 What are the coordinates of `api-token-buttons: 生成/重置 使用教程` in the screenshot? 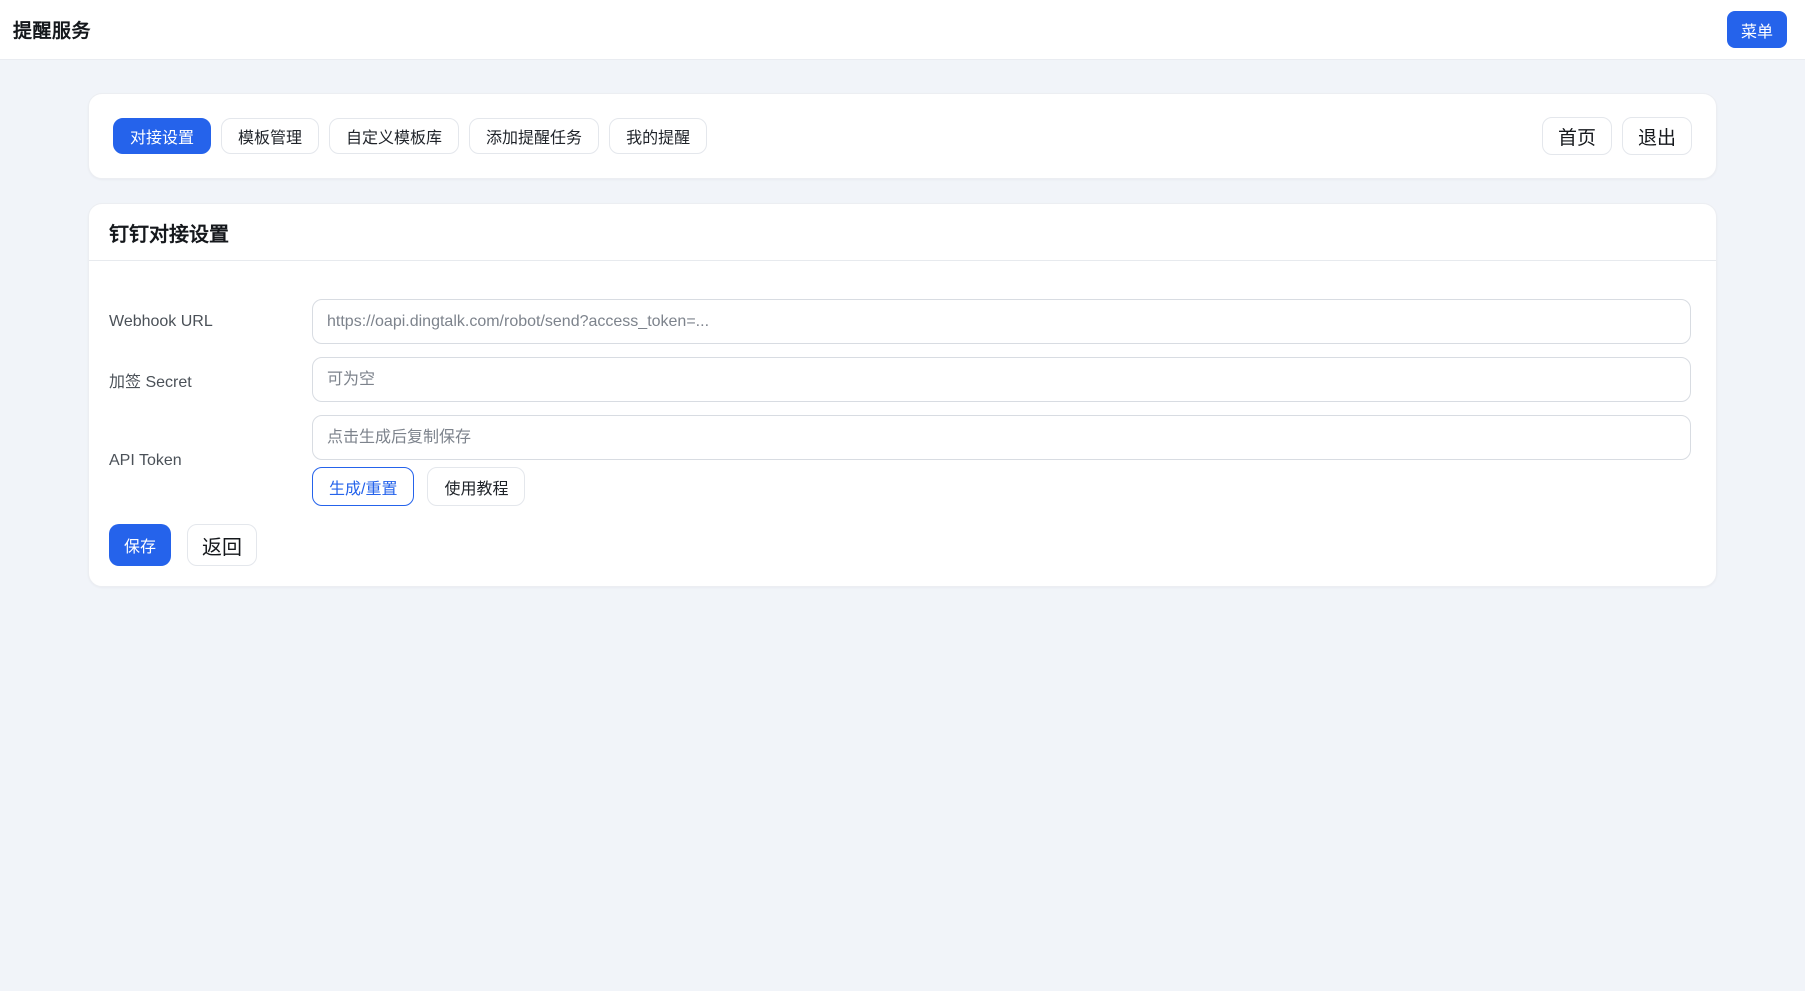 It's located at (1001, 486).